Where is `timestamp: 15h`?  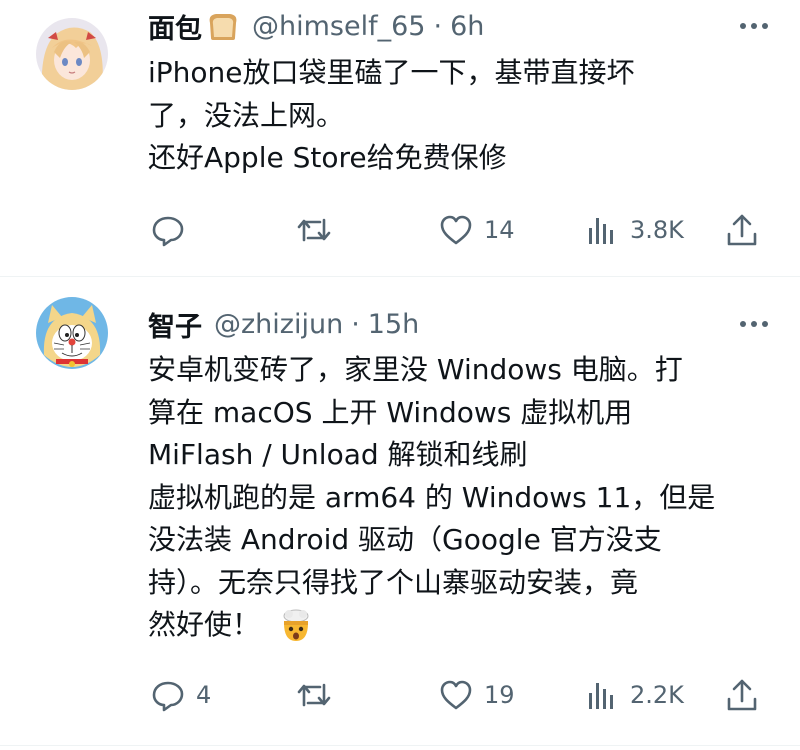 timestamp: 15h is located at coordinates (393, 324).